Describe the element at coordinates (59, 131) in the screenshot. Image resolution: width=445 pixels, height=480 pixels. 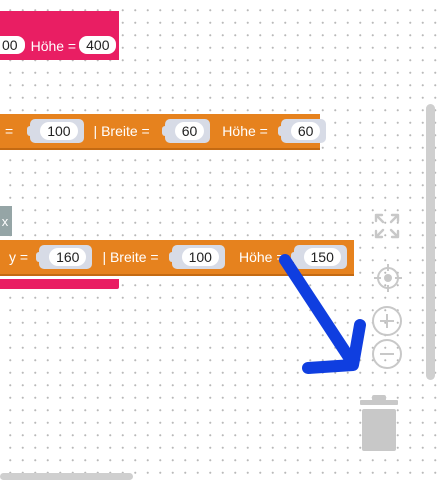
I see `x-value-field: 100` at that location.